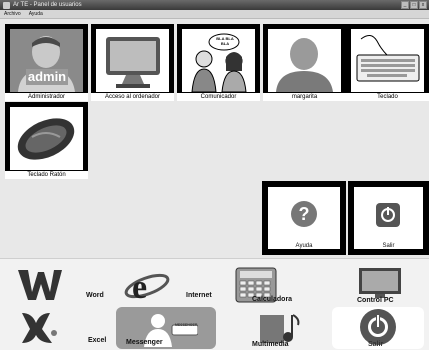 This screenshot has height=350, width=429. I want to click on app-word: Word, so click(64, 284).